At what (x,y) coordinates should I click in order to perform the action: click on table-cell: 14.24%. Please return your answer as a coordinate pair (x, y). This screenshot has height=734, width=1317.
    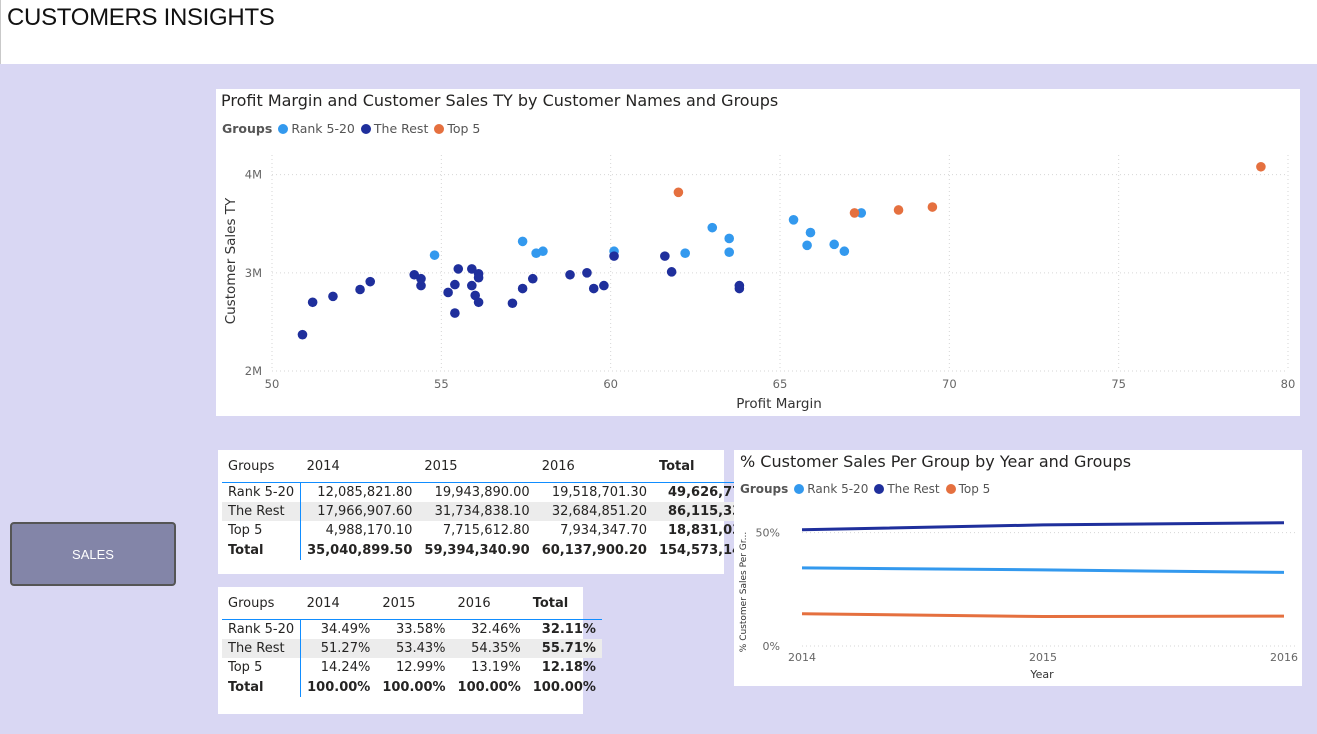
    Looking at the image, I should click on (345, 668).